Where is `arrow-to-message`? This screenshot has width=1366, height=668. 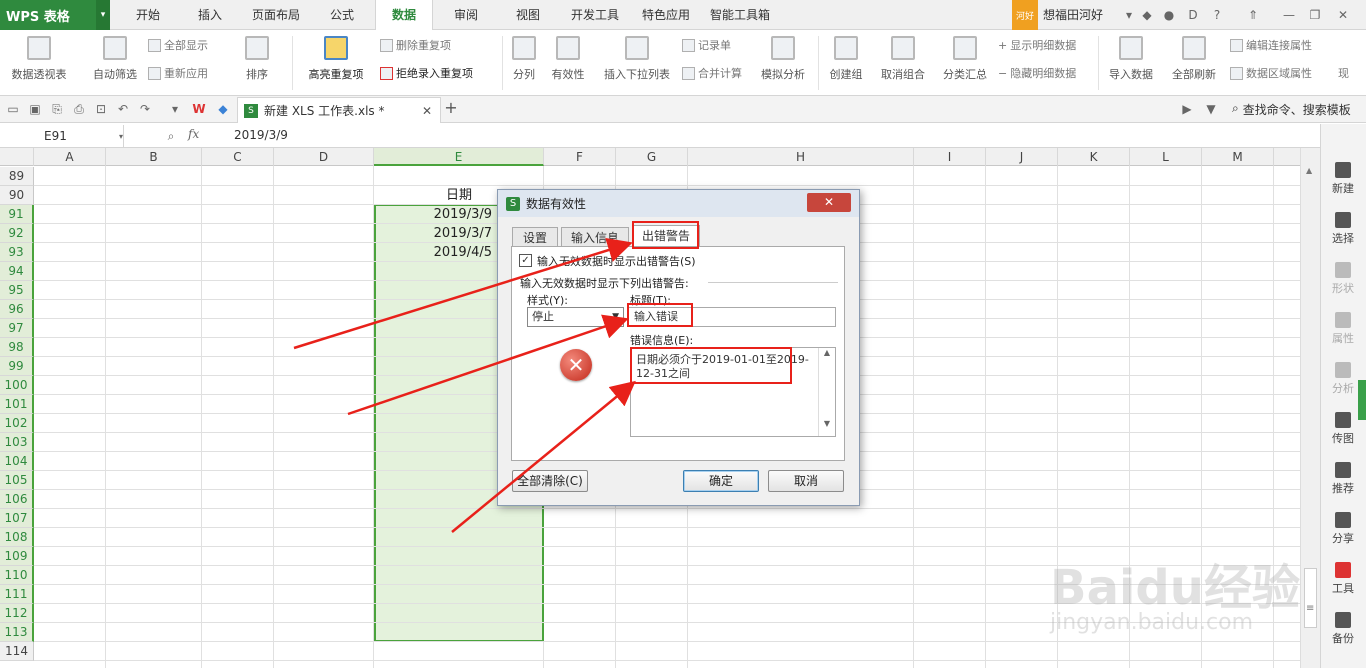
arrow-to-message is located at coordinates (543, 456).